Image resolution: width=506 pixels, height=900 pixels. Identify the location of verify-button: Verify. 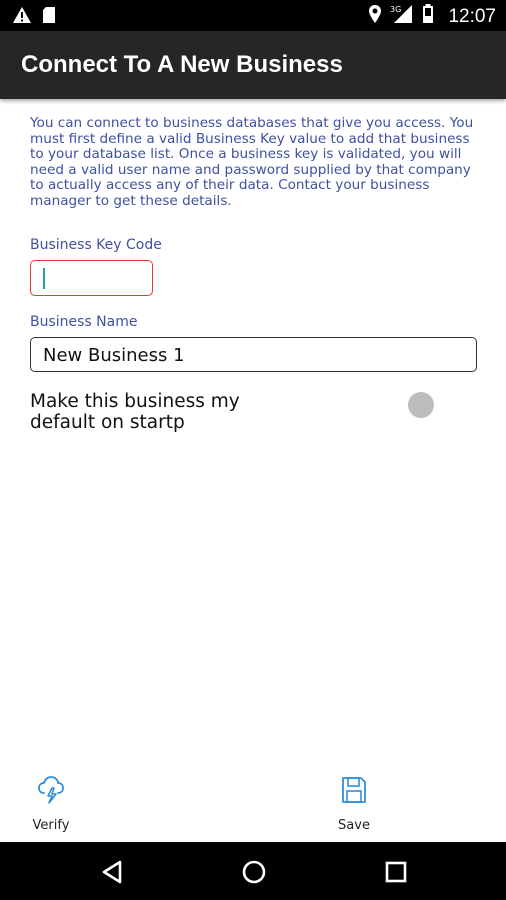
(51, 804).